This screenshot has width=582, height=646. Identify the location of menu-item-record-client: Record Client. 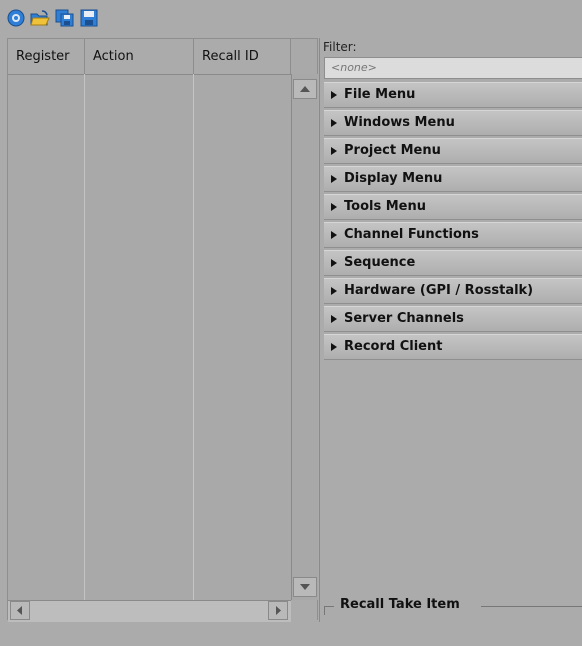
(453, 347).